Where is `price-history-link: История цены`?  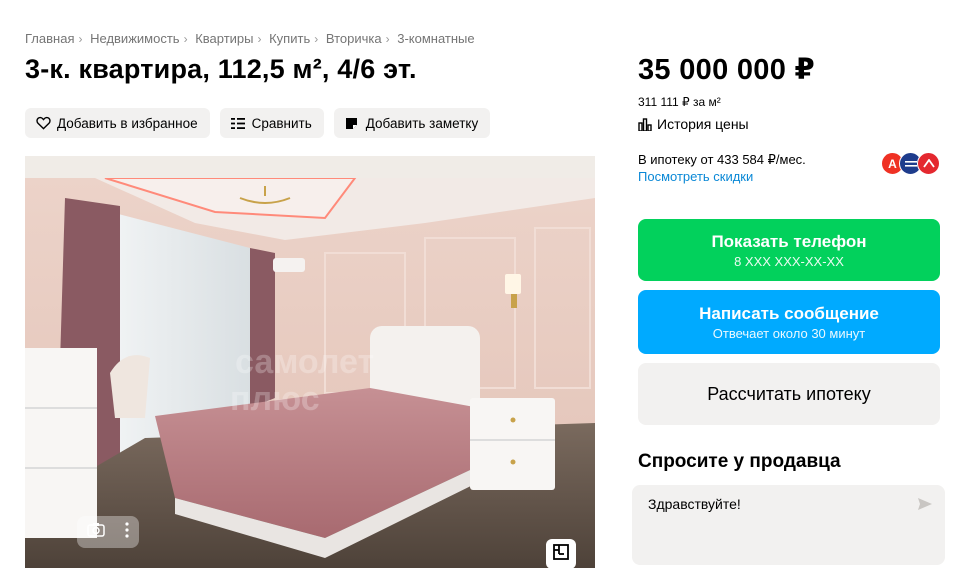 price-history-link: История цены is located at coordinates (693, 124).